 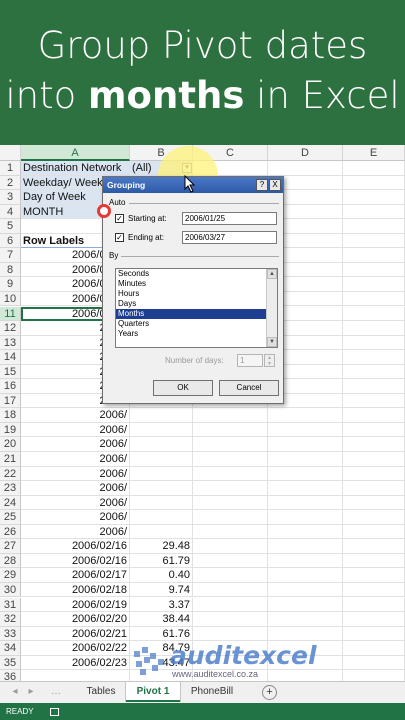 I want to click on grouping-option: Months, so click(x=196, y=314).